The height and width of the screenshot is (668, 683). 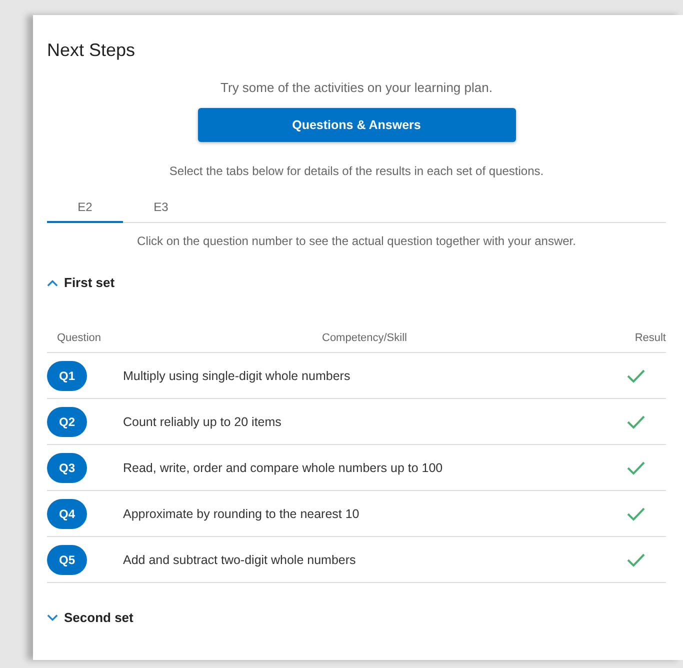 I want to click on tab: E2, so click(x=85, y=207).